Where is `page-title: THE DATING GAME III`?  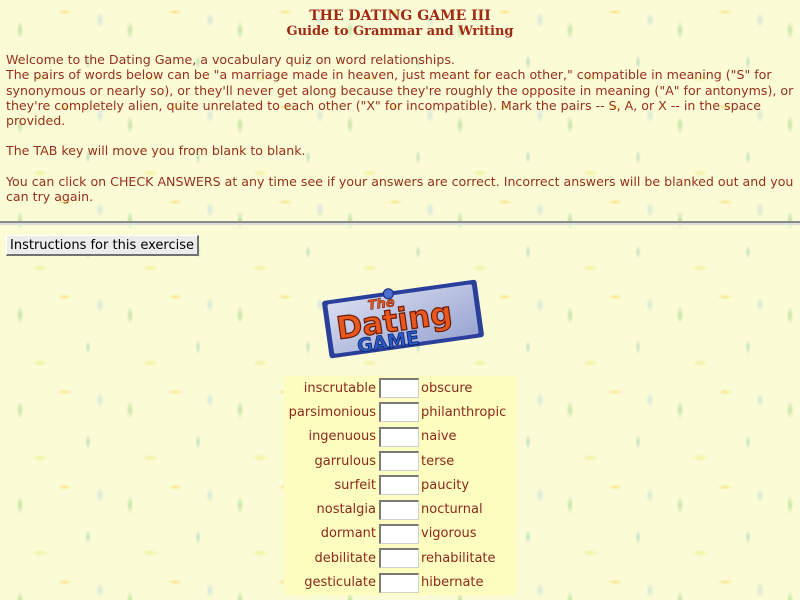 page-title: THE DATING GAME III is located at coordinates (400, 16).